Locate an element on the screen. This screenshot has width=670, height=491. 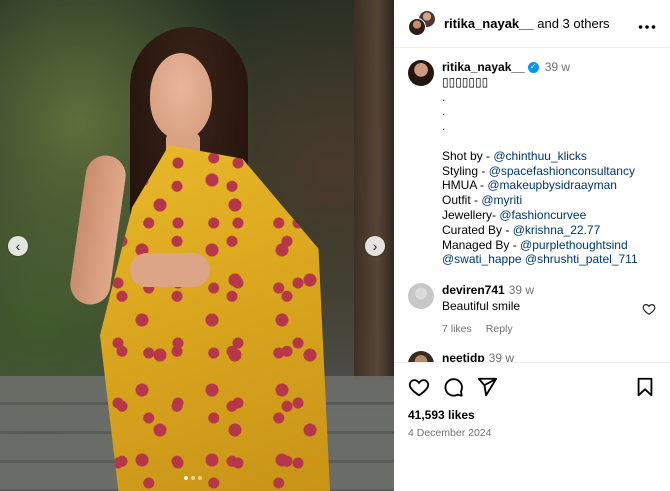
carousel-dots is located at coordinates (193, 478).